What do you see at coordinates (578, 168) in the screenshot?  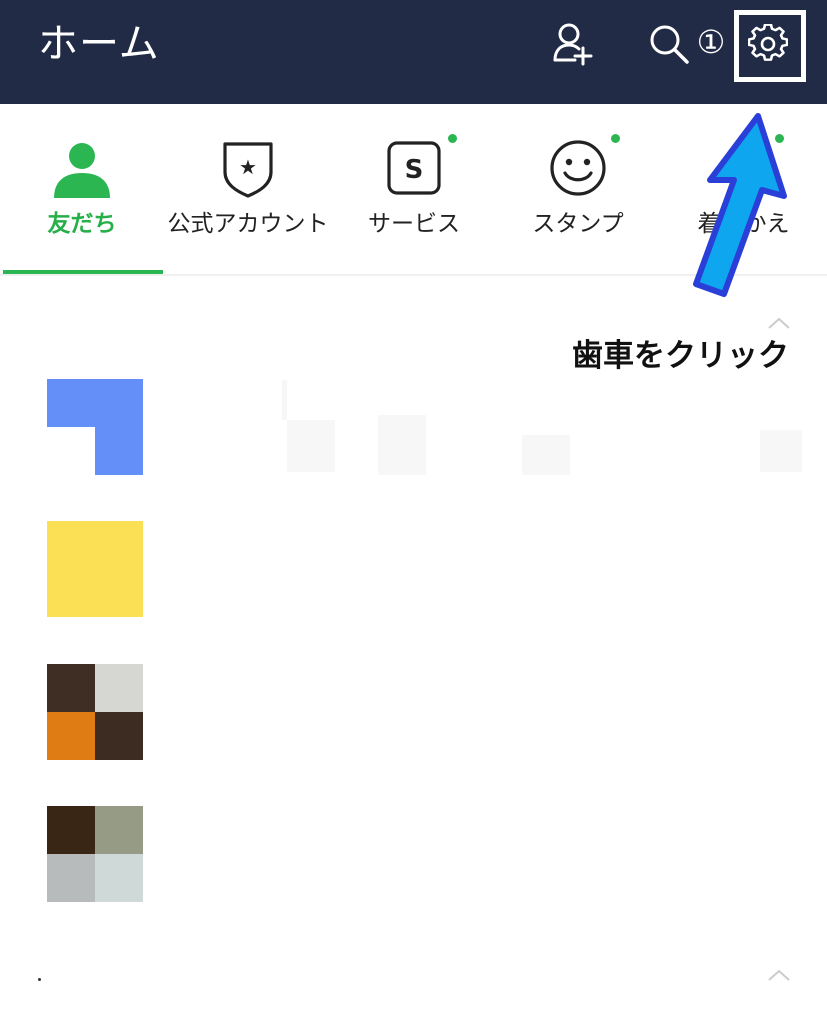 I see `smiley-icon` at bounding box center [578, 168].